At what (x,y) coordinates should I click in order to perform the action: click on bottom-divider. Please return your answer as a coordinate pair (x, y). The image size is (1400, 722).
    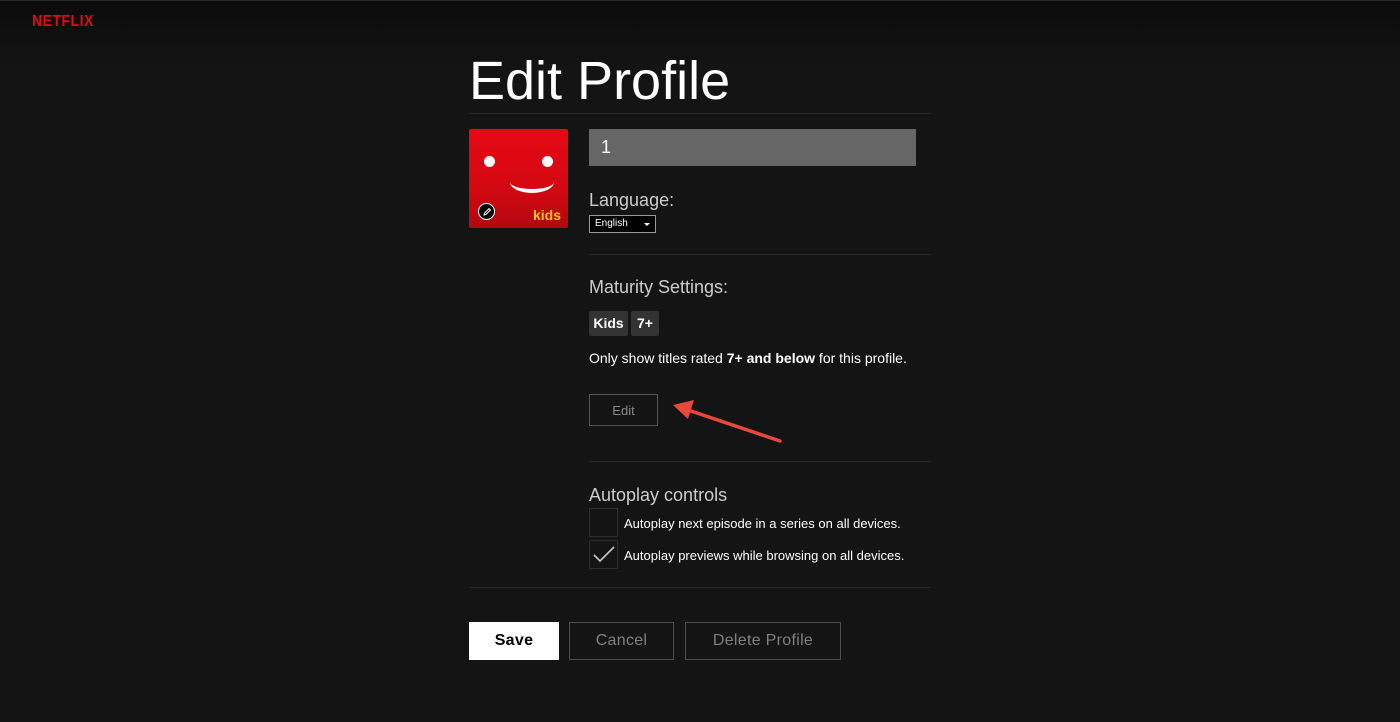
    Looking at the image, I should click on (700, 587).